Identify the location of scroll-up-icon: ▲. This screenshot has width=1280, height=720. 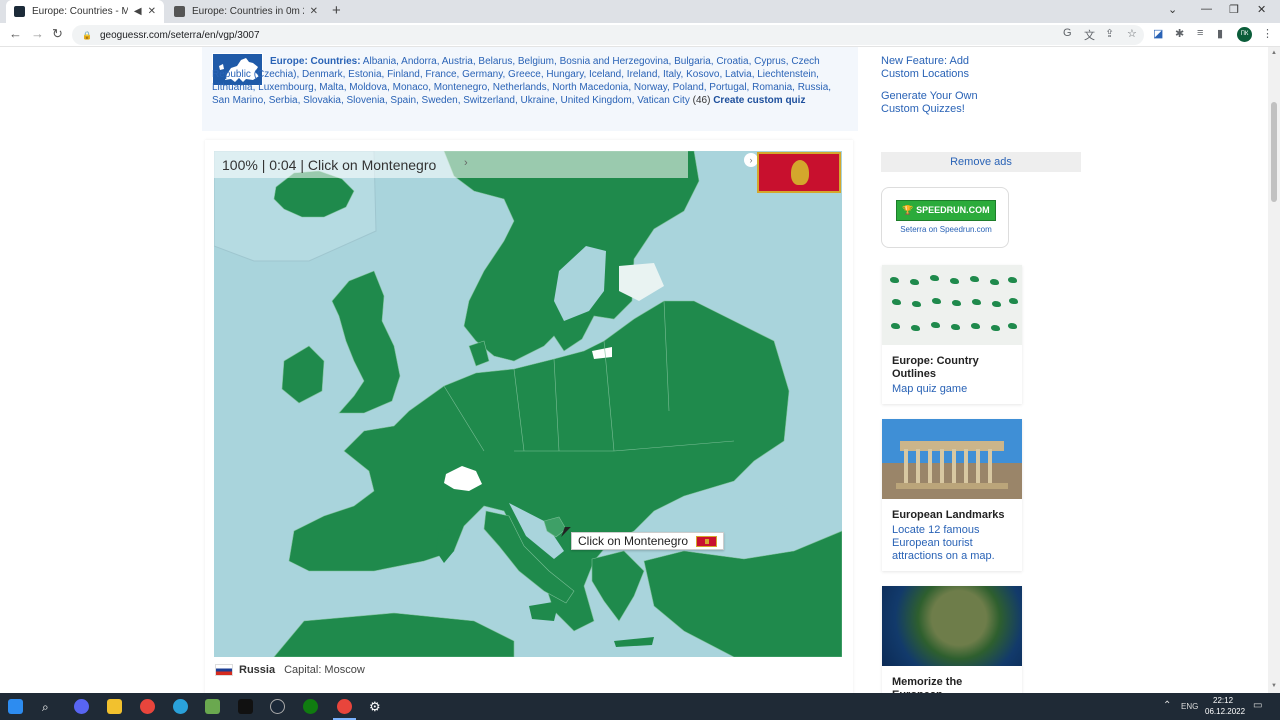
(1274, 53).